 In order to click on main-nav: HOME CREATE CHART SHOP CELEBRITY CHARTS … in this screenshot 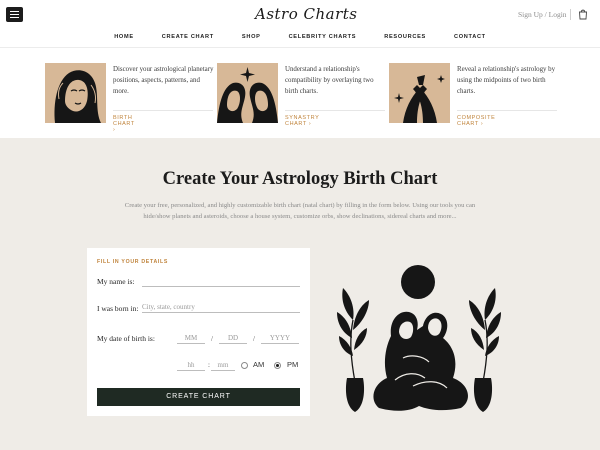, I will do `click(300, 39)`.